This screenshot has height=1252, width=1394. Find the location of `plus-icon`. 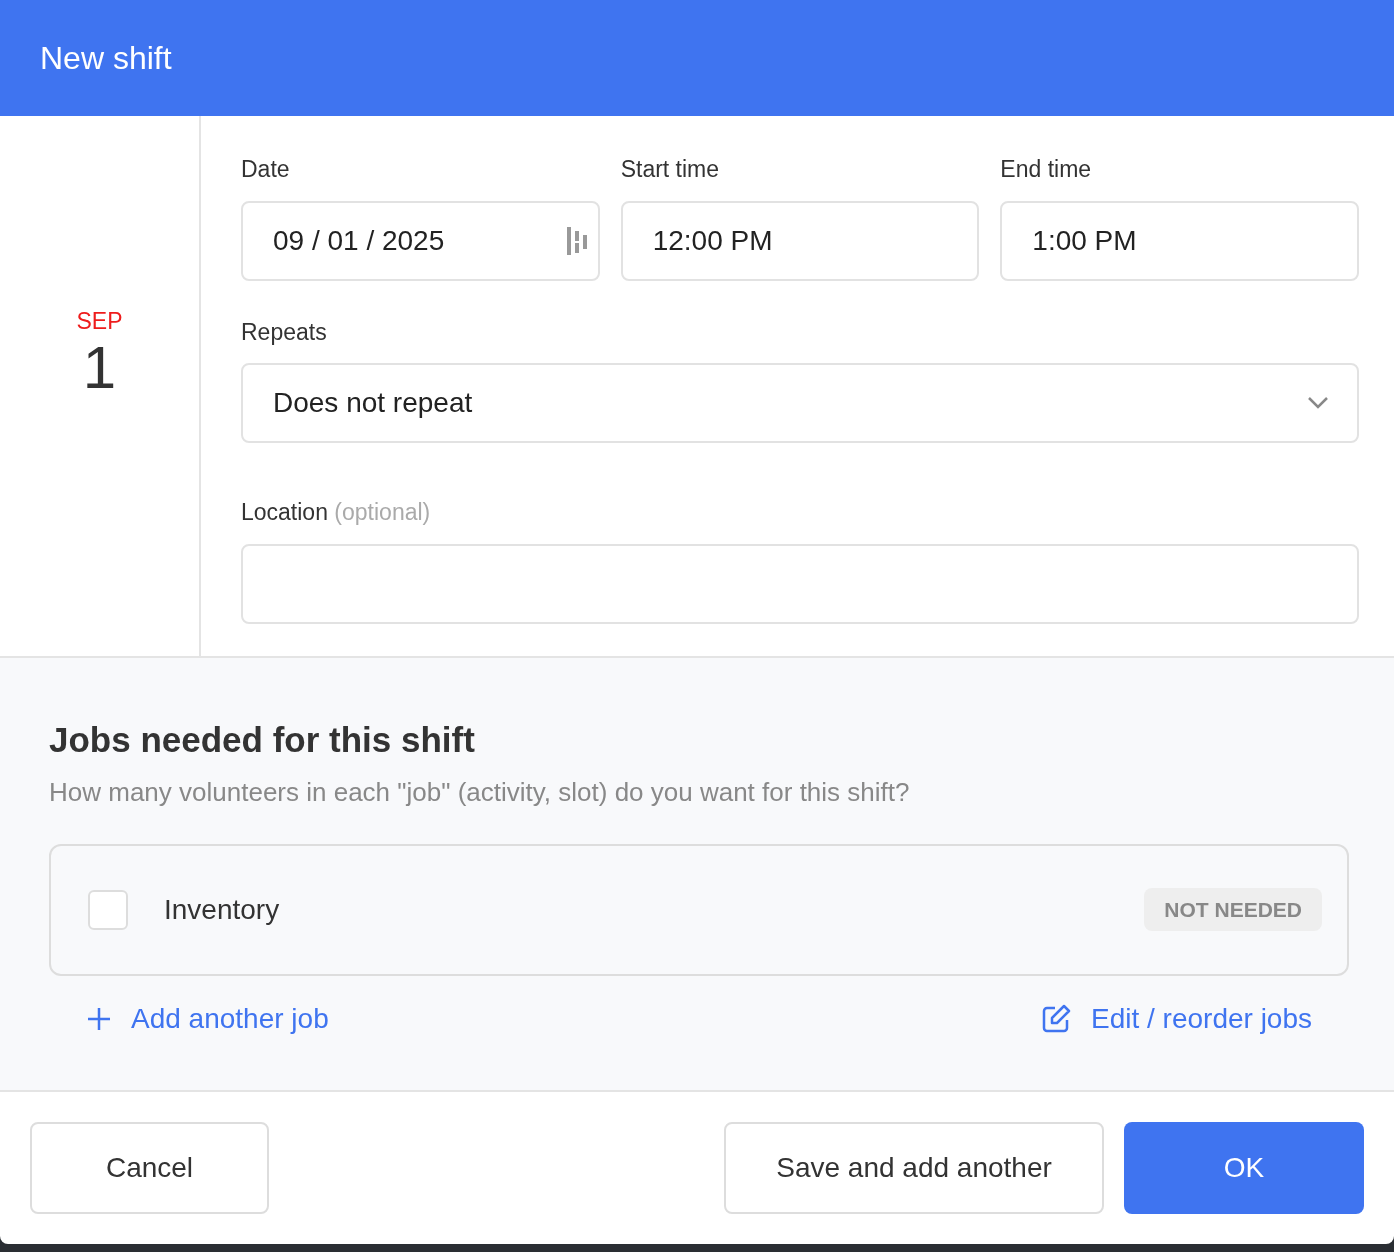

plus-icon is located at coordinates (99, 1018).